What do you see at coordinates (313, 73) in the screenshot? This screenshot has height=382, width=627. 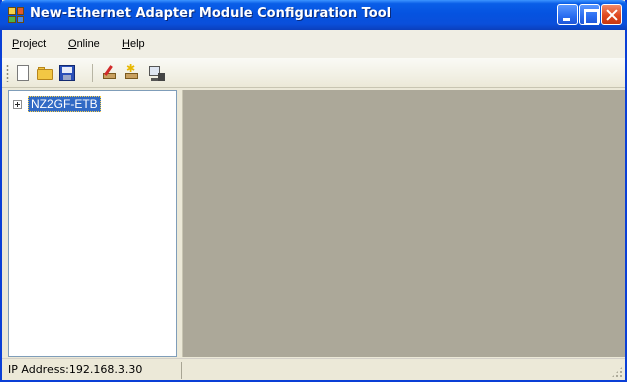 I see `toolbar: ✱` at bounding box center [313, 73].